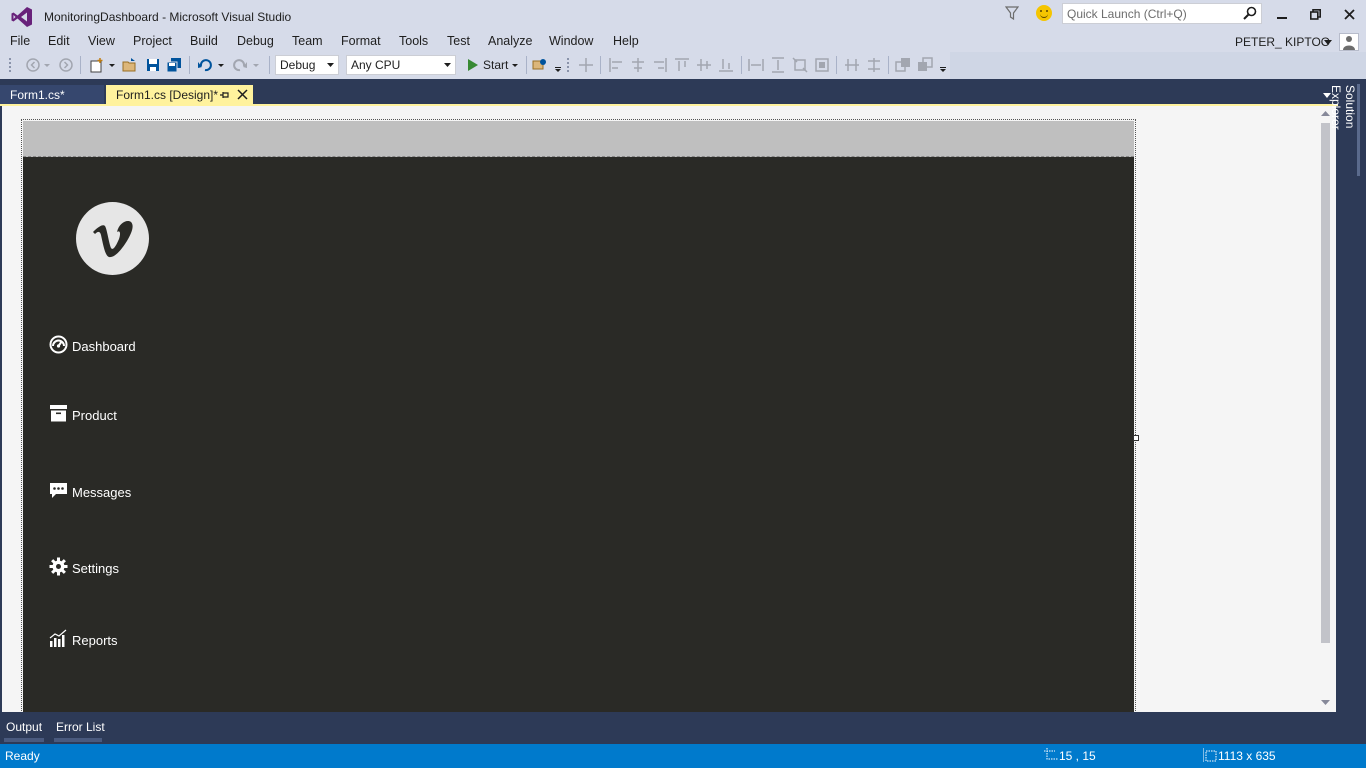 This screenshot has height=768, width=1366. Describe the element at coordinates (1344, 130) in the screenshot. I see `solution-explorer-tab: Solution Explorer` at that location.